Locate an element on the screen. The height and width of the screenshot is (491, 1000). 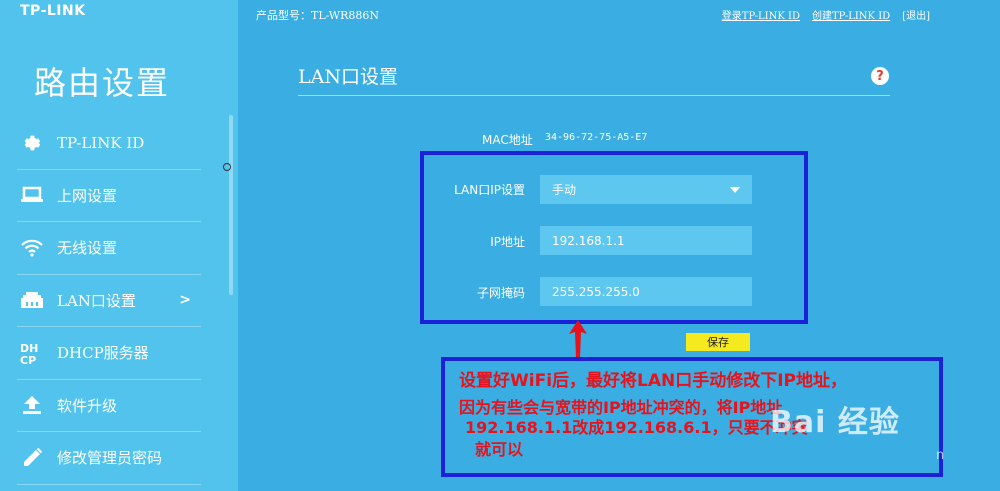
header-links: 登录TP-LINK ID 创建TP-LINK ID [退出] is located at coordinates (826, 14).